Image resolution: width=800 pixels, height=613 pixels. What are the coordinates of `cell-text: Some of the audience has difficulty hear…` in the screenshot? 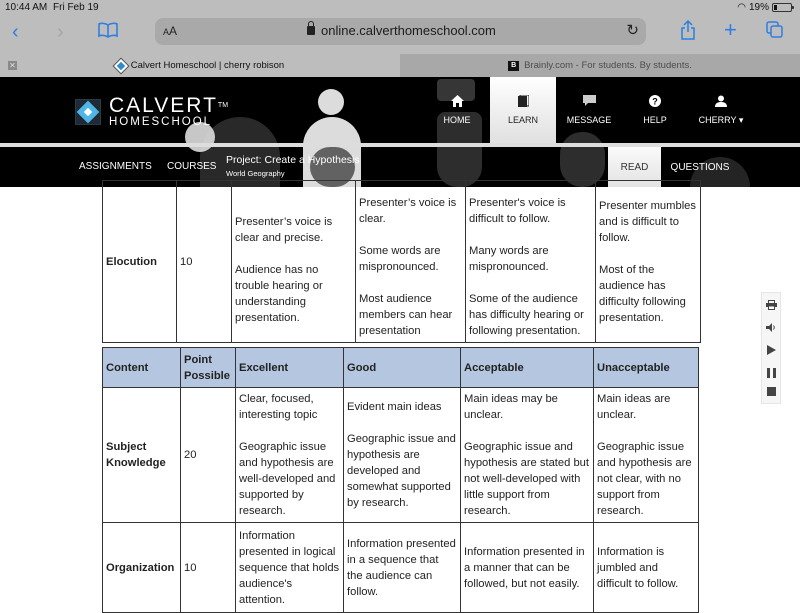 It's located at (526, 315).